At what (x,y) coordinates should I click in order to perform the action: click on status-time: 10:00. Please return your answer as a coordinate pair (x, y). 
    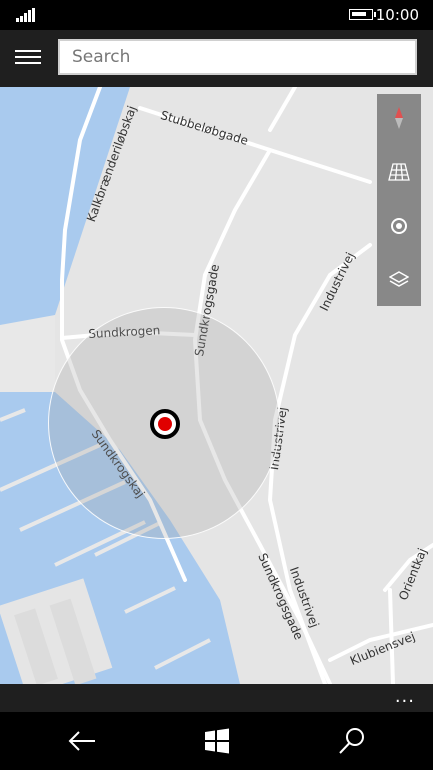
    Looking at the image, I should click on (397, 15).